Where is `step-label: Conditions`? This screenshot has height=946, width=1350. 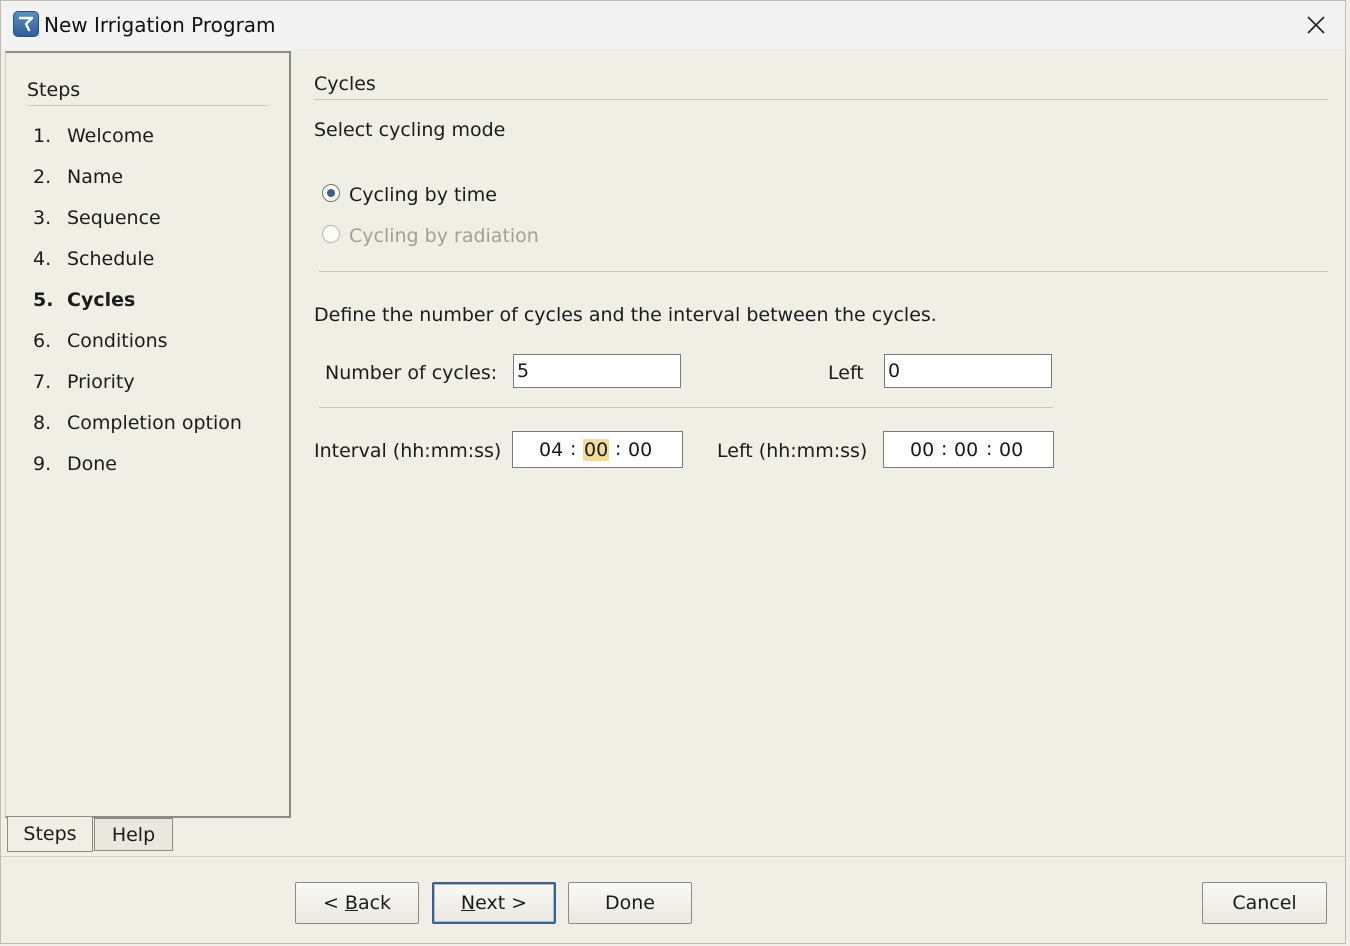
step-label: Conditions is located at coordinates (117, 341).